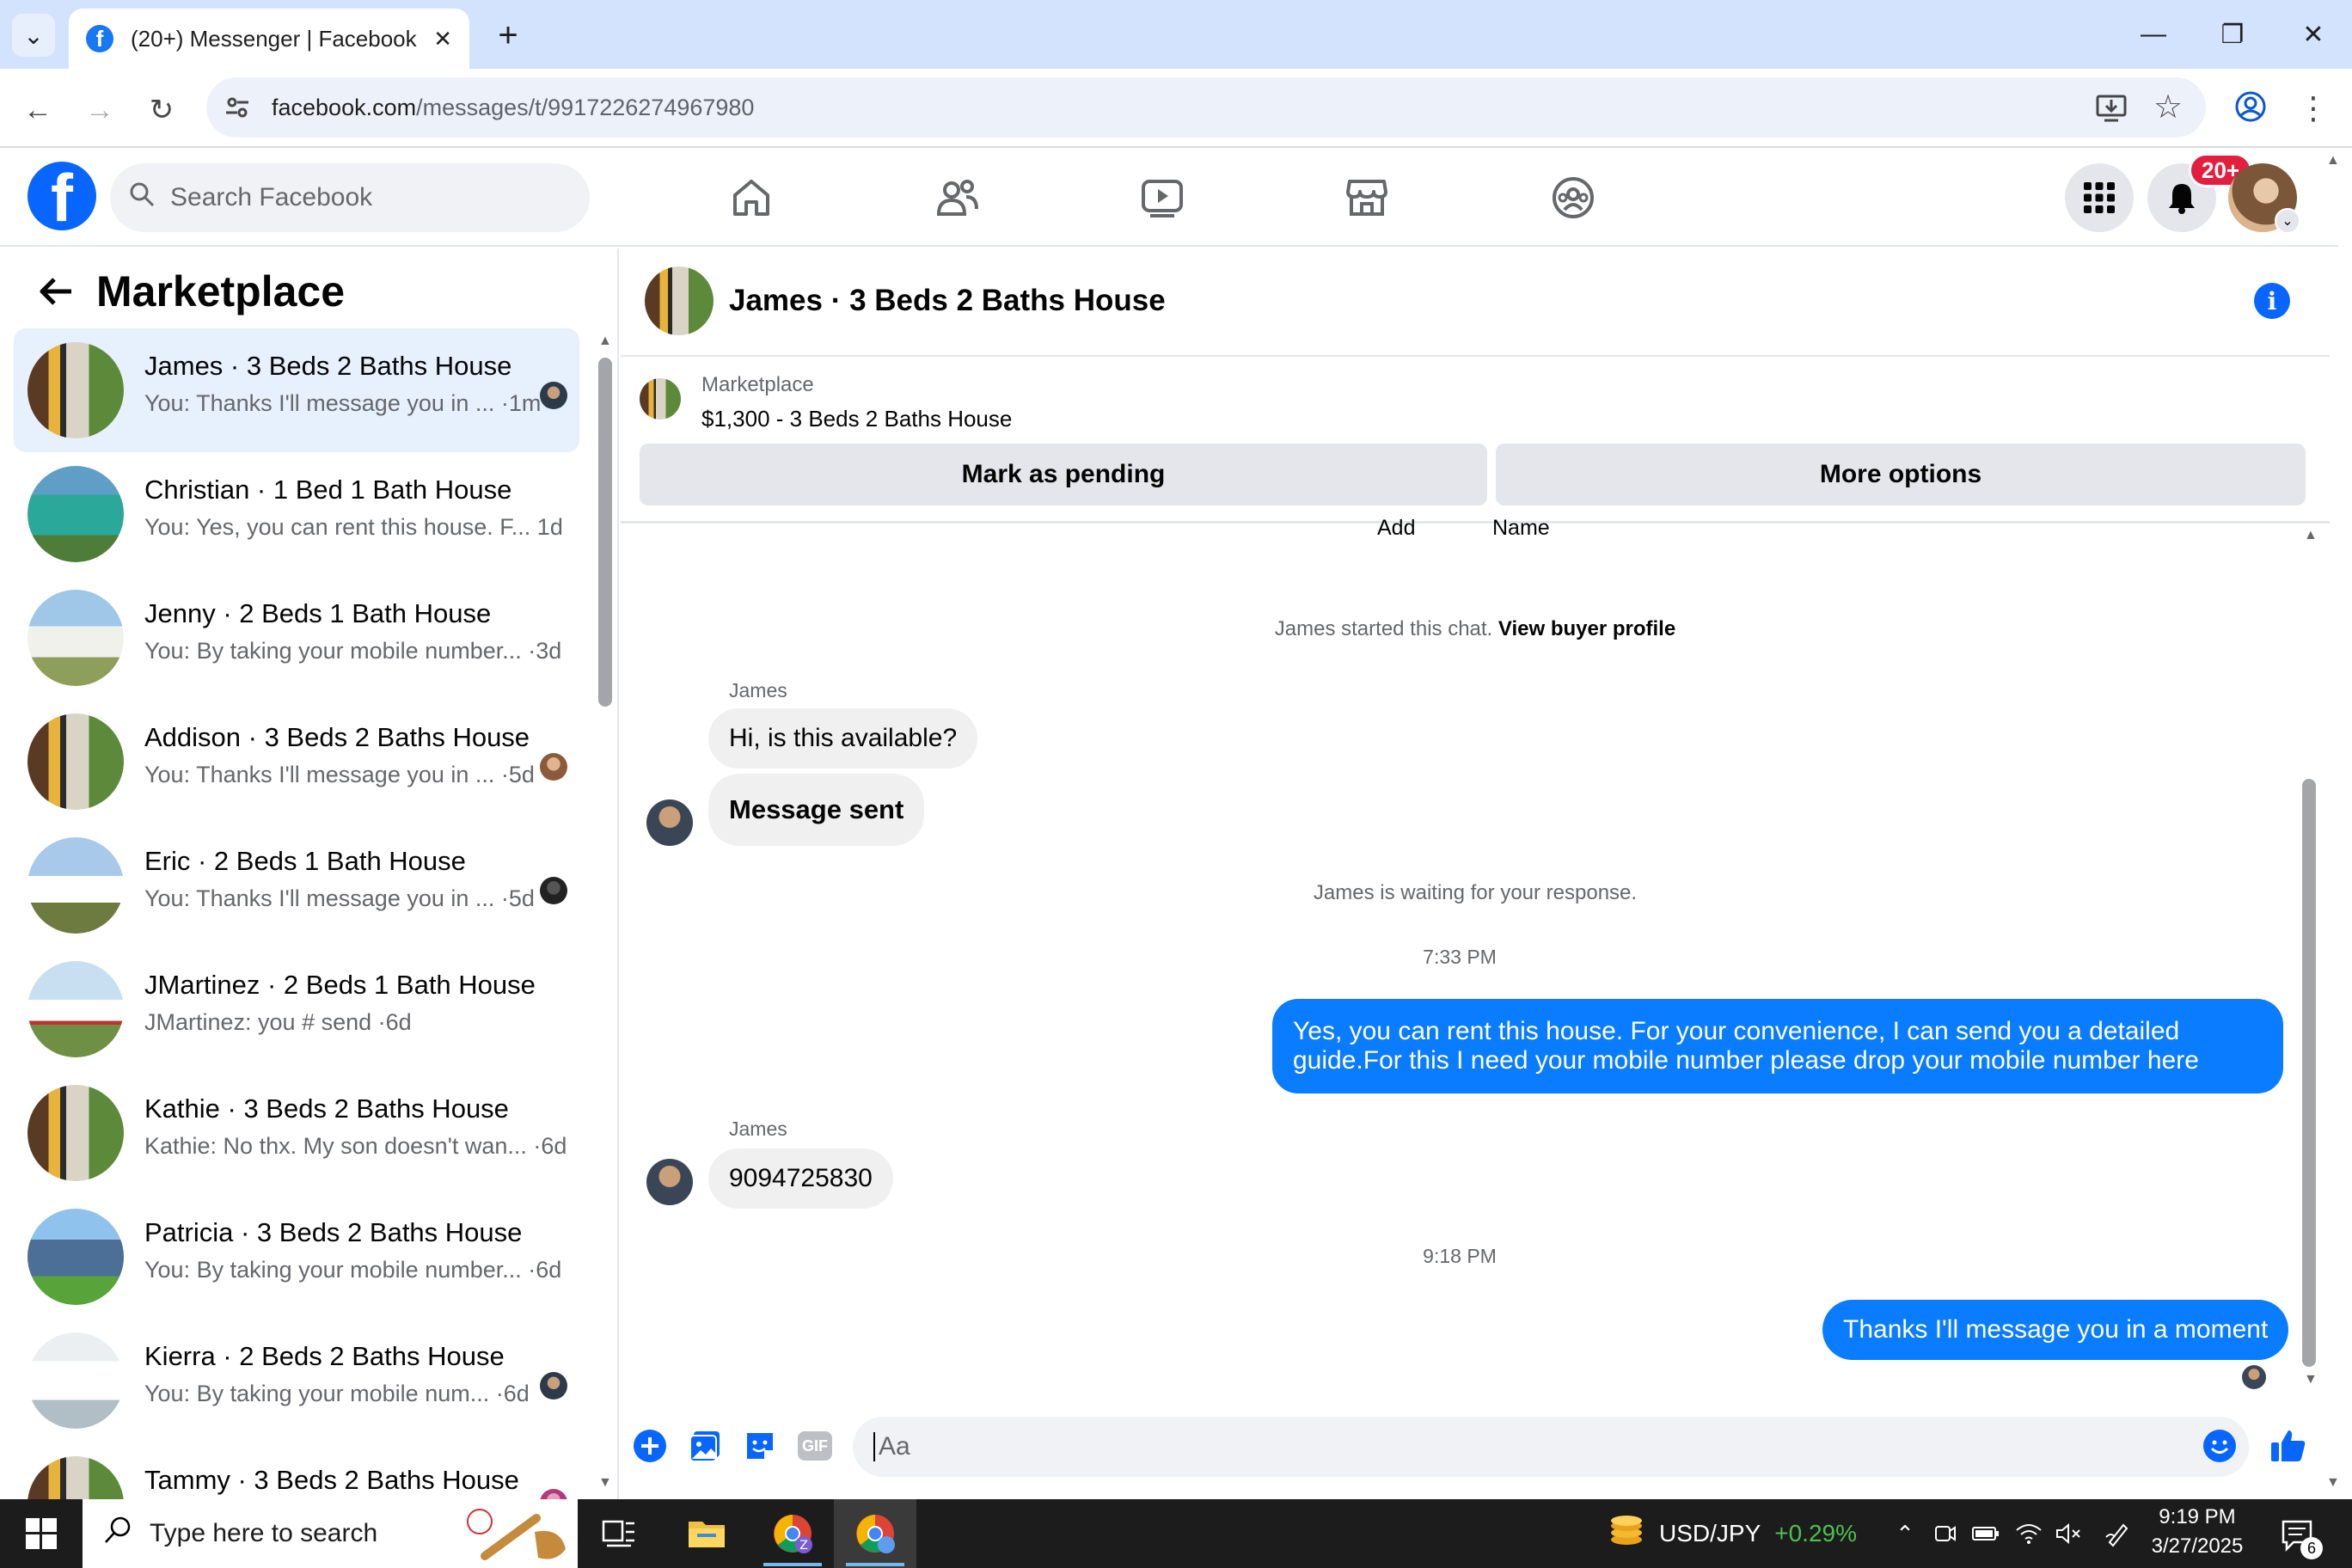  Describe the element at coordinates (55, 291) in the screenshot. I see `back-arrow-icon` at that location.